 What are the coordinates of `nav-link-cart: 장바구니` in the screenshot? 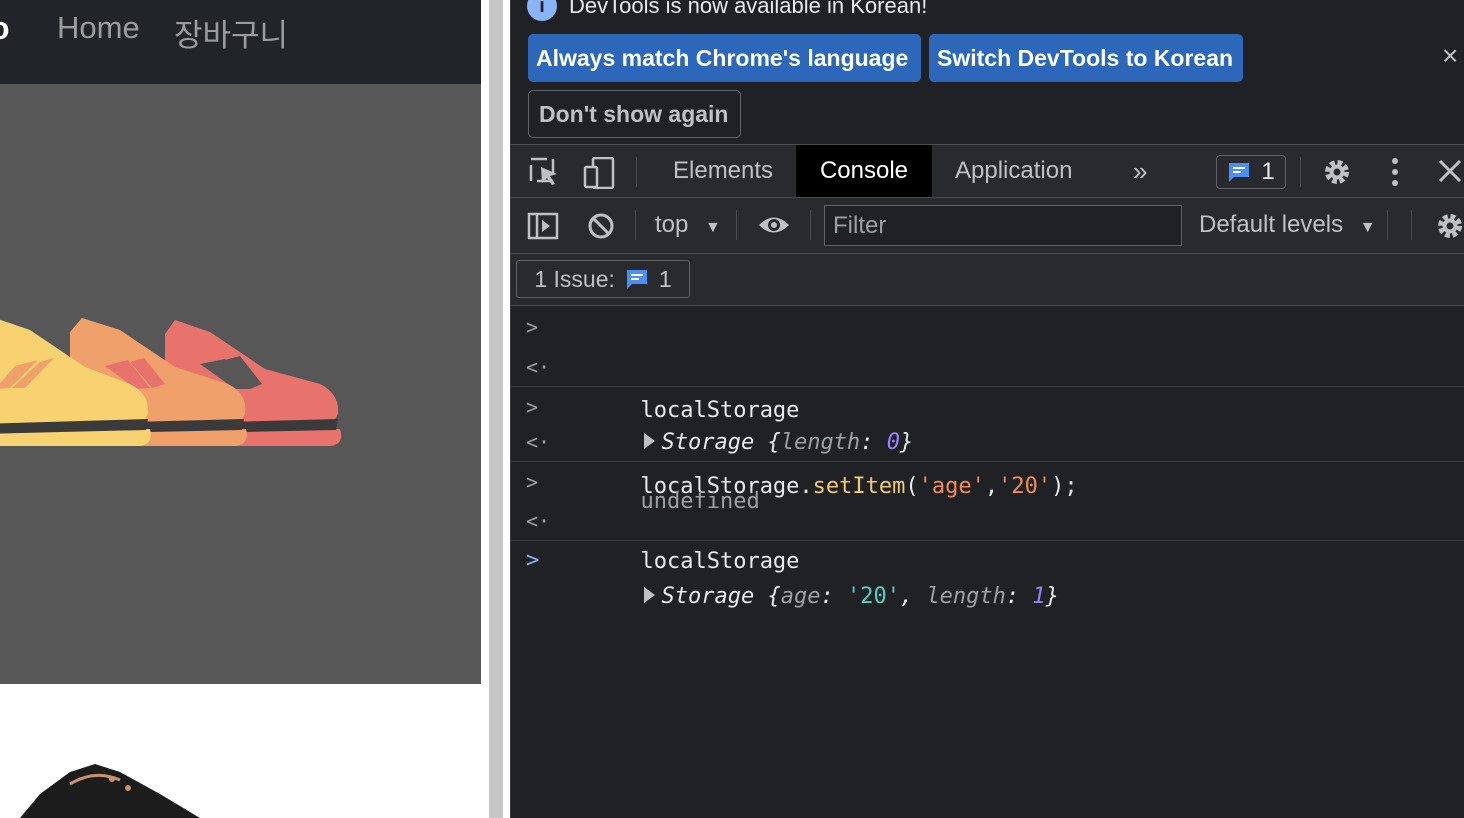 It's located at (231, 32).